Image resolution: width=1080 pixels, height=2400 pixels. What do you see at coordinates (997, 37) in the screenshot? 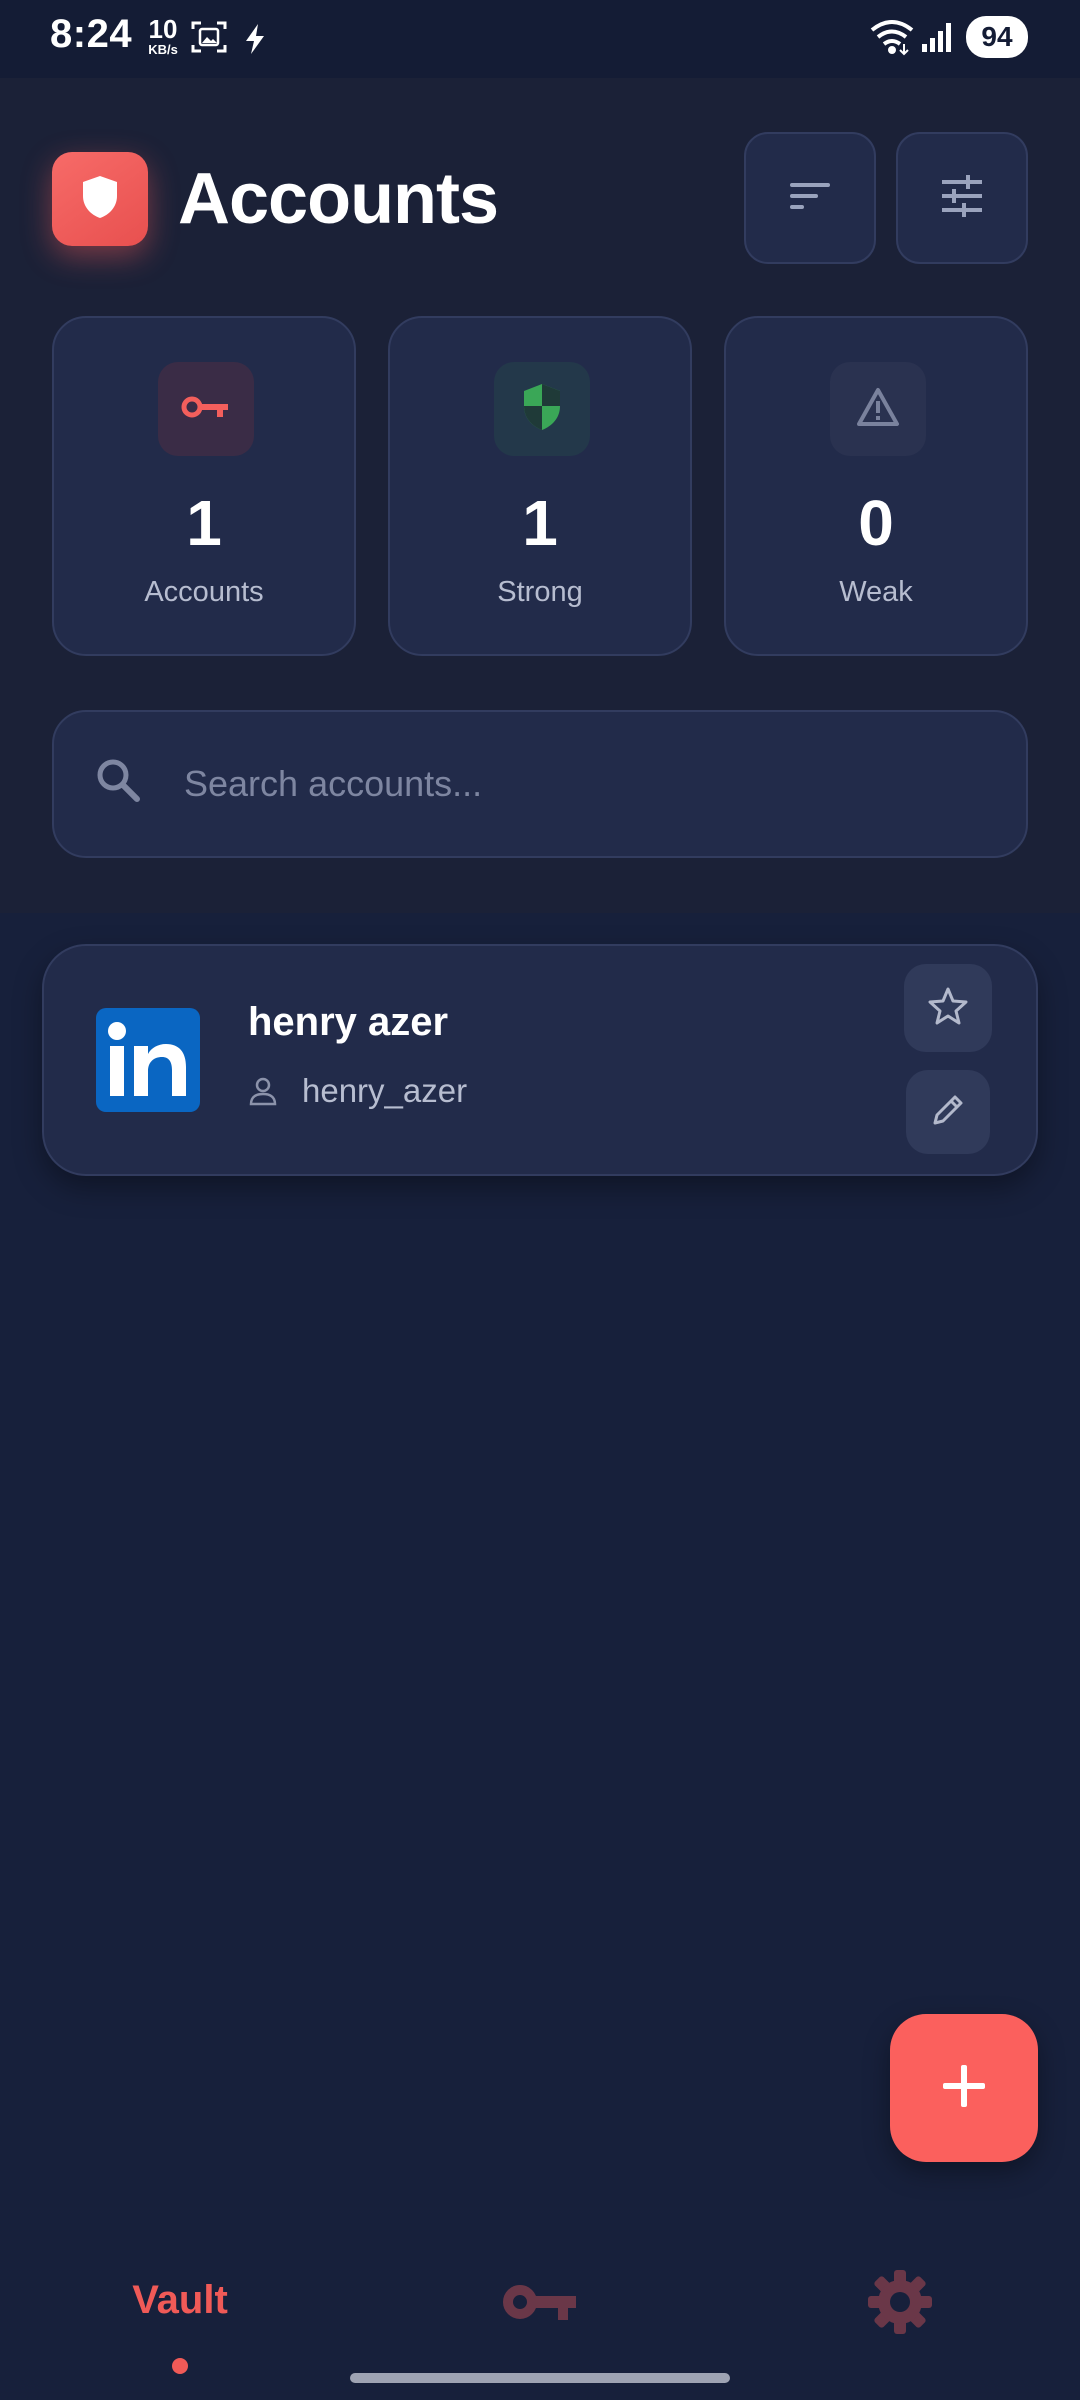
I see `battery-level: 94` at bounding box center [997, 37].